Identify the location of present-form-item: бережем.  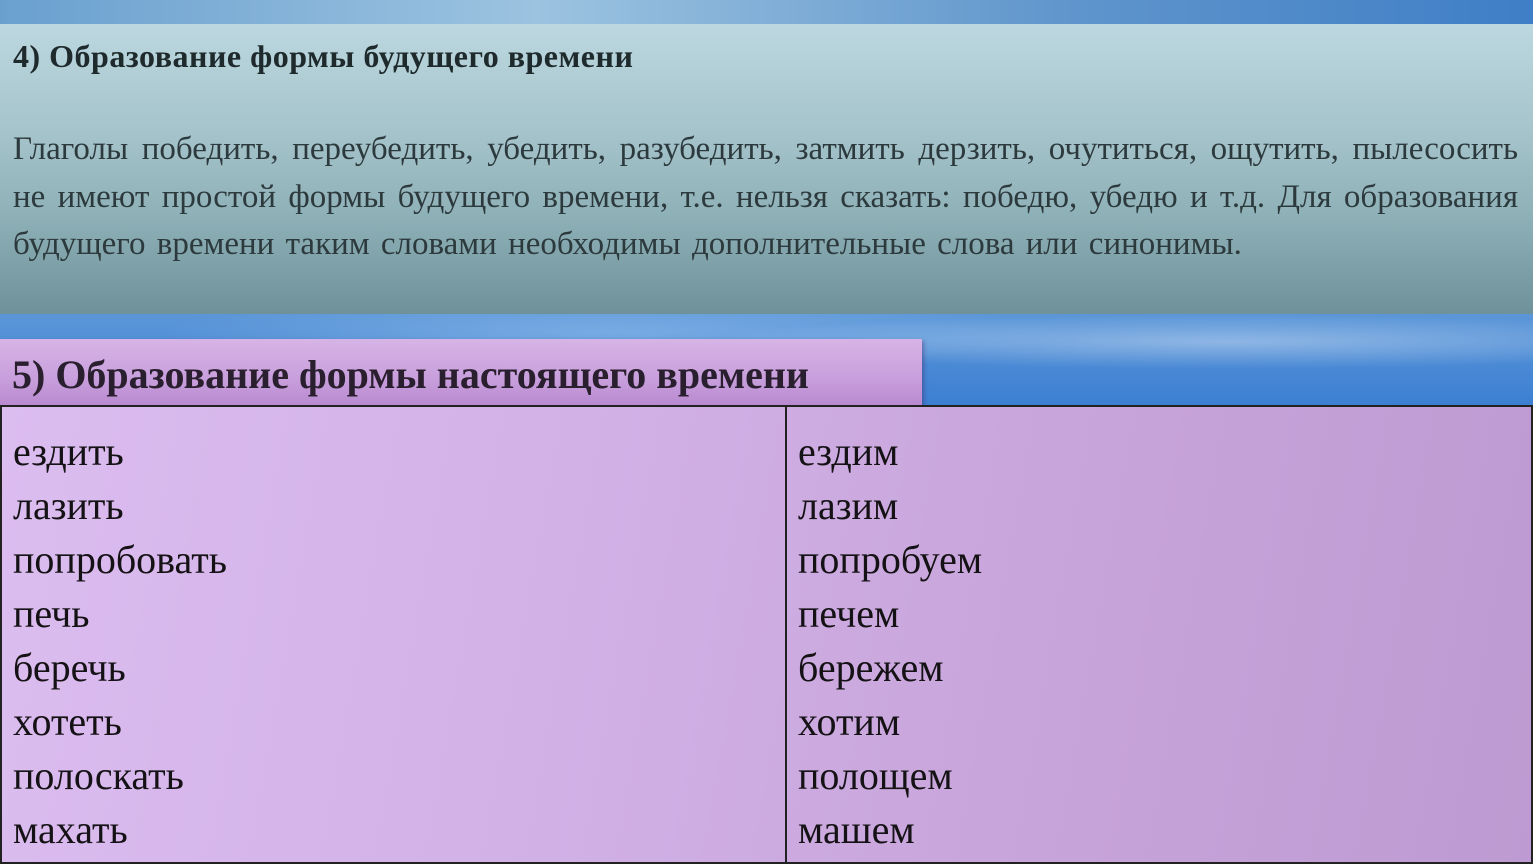
(871, 667).